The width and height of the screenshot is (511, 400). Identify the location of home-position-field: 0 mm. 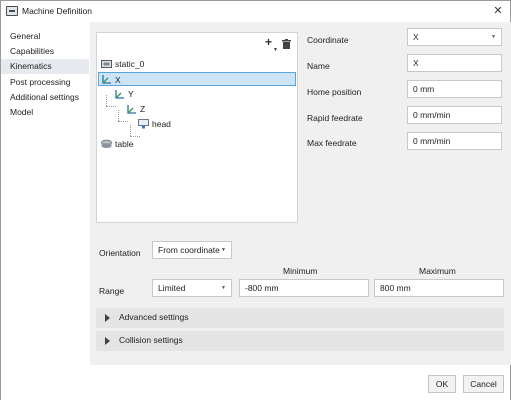
(454, 89).